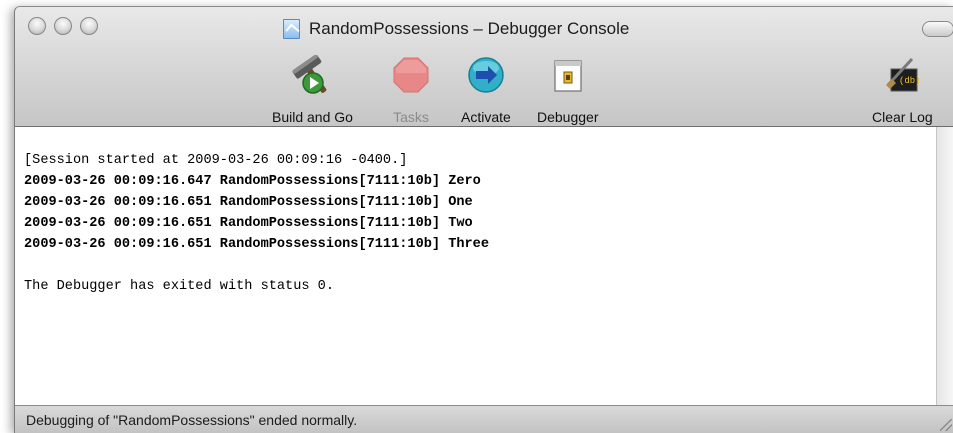  I want to click on debugger-button: Debugger, so click(568, 89).